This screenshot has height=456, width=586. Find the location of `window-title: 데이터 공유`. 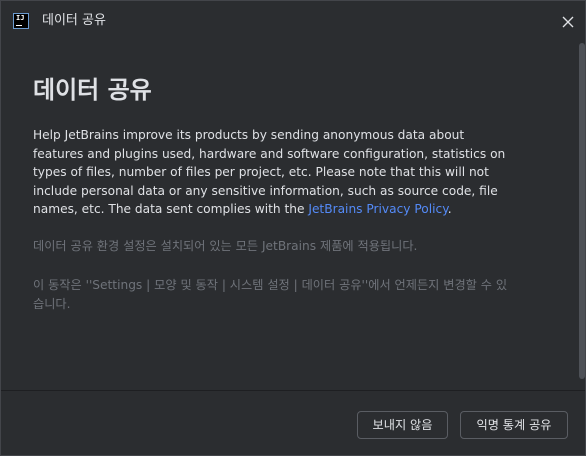

window-title: 데이터 공유 is located at coordinates (74, 20).